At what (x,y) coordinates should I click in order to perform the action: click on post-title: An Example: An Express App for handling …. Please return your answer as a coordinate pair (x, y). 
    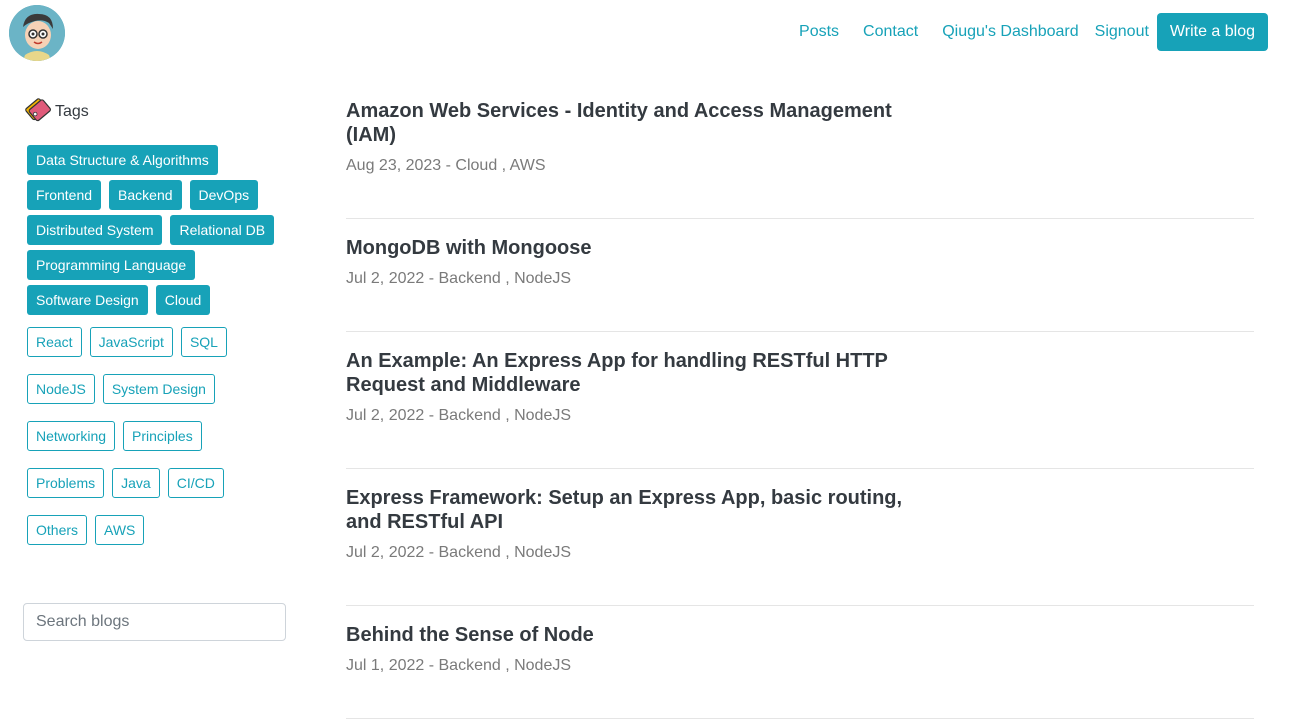
    Looking at the image, I should click on (636, 373).